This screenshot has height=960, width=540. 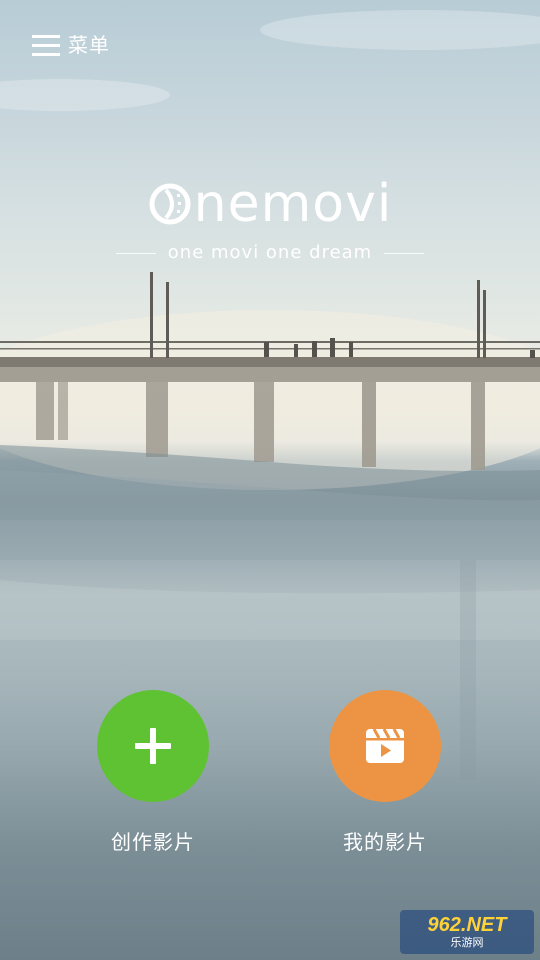 I want to click on plus-icon, so click(x=153, y=746).